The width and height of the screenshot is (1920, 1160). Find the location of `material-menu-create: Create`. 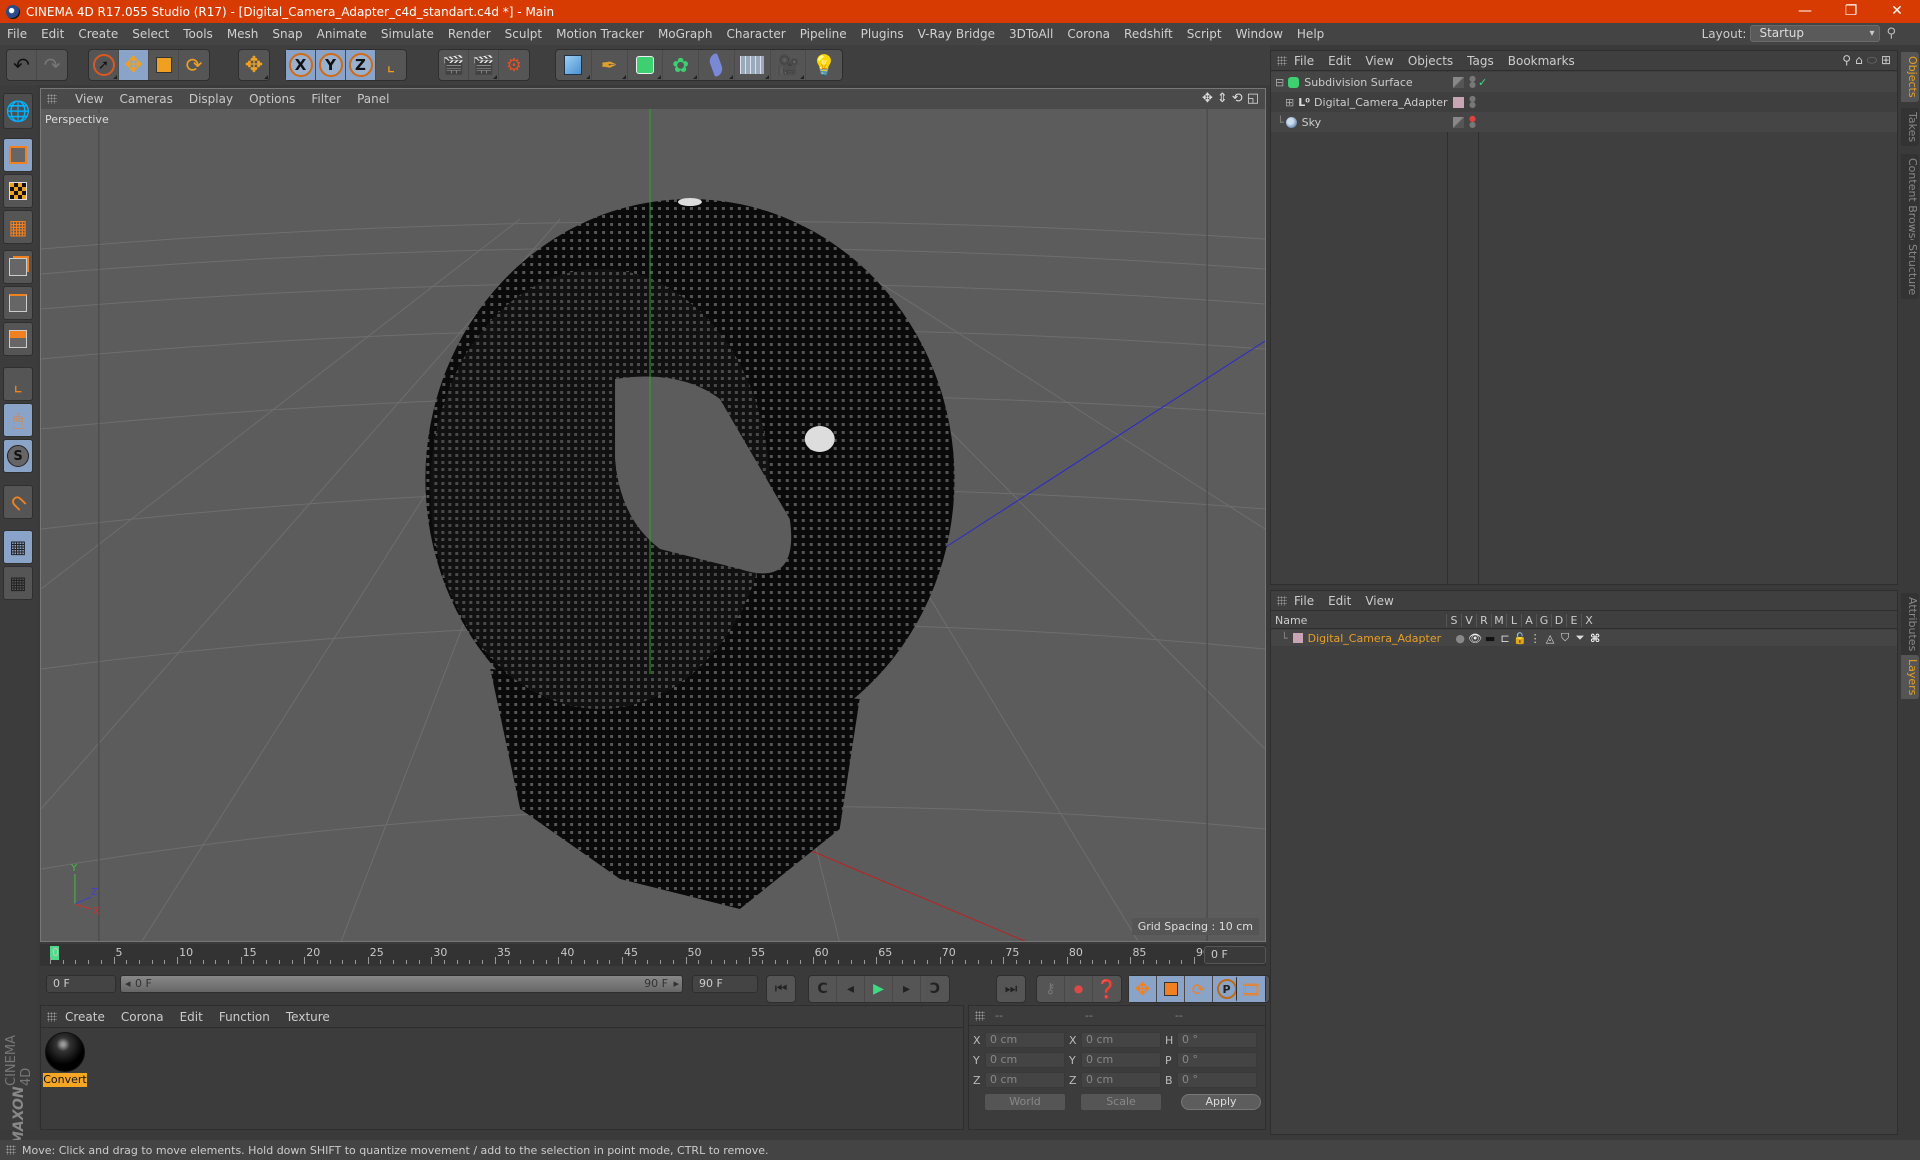

material-menu-create: Create is located at coordinates (85, 1017).